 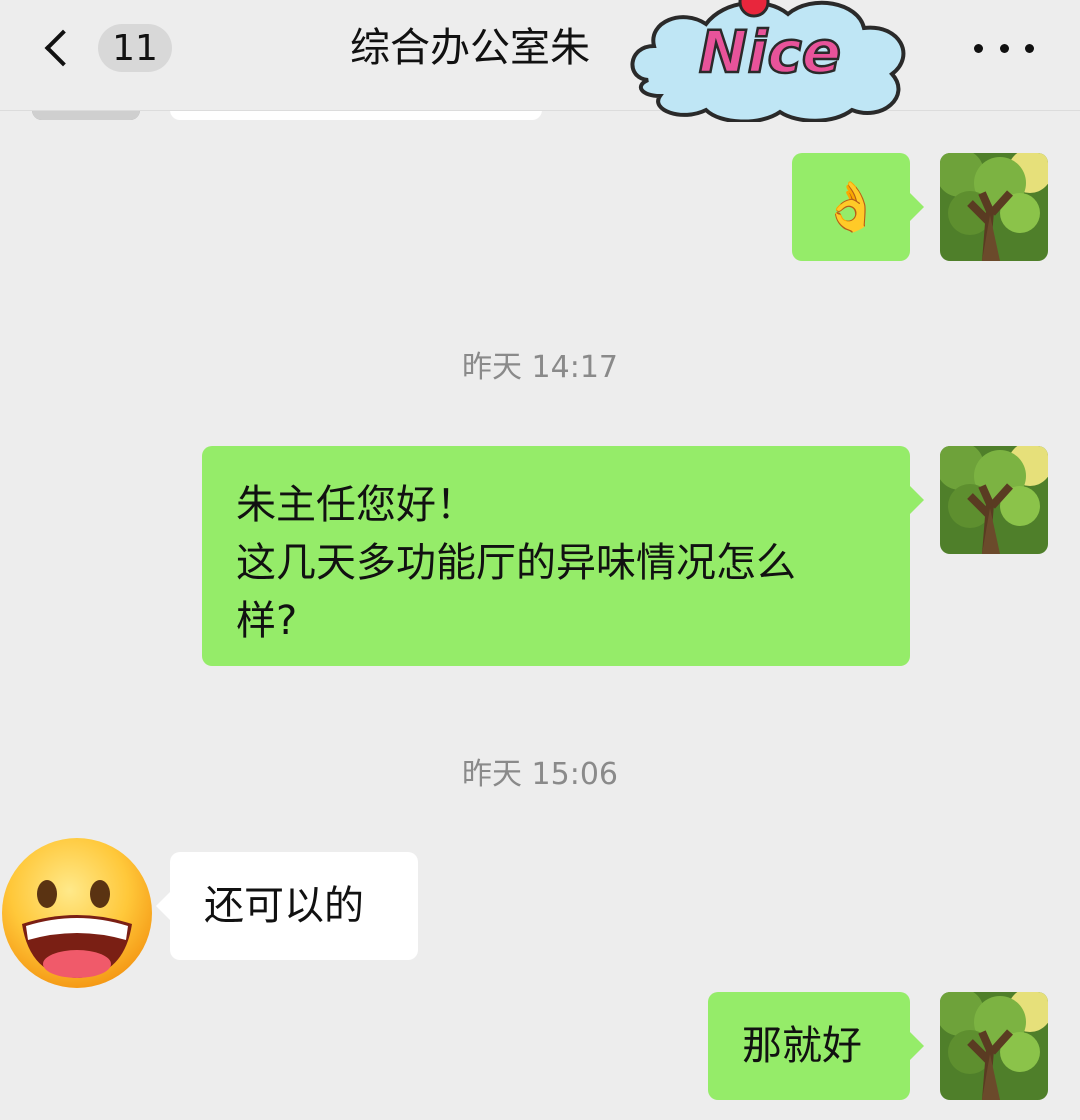 I want to click on more-options-button, so click(x=1004, y=48).